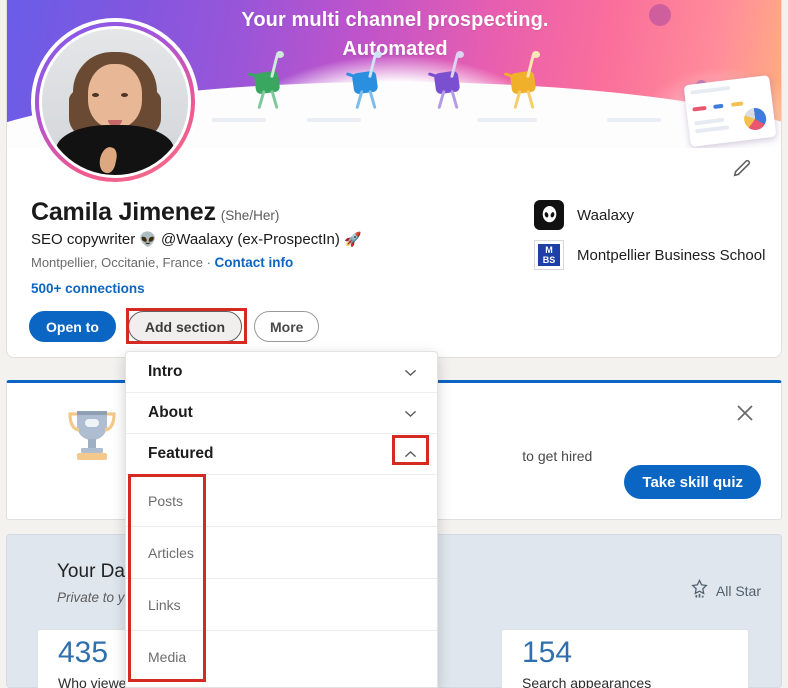 This screenshot has width=788, height=688. I want to click on status-badge: All Star, so click(725, 590).